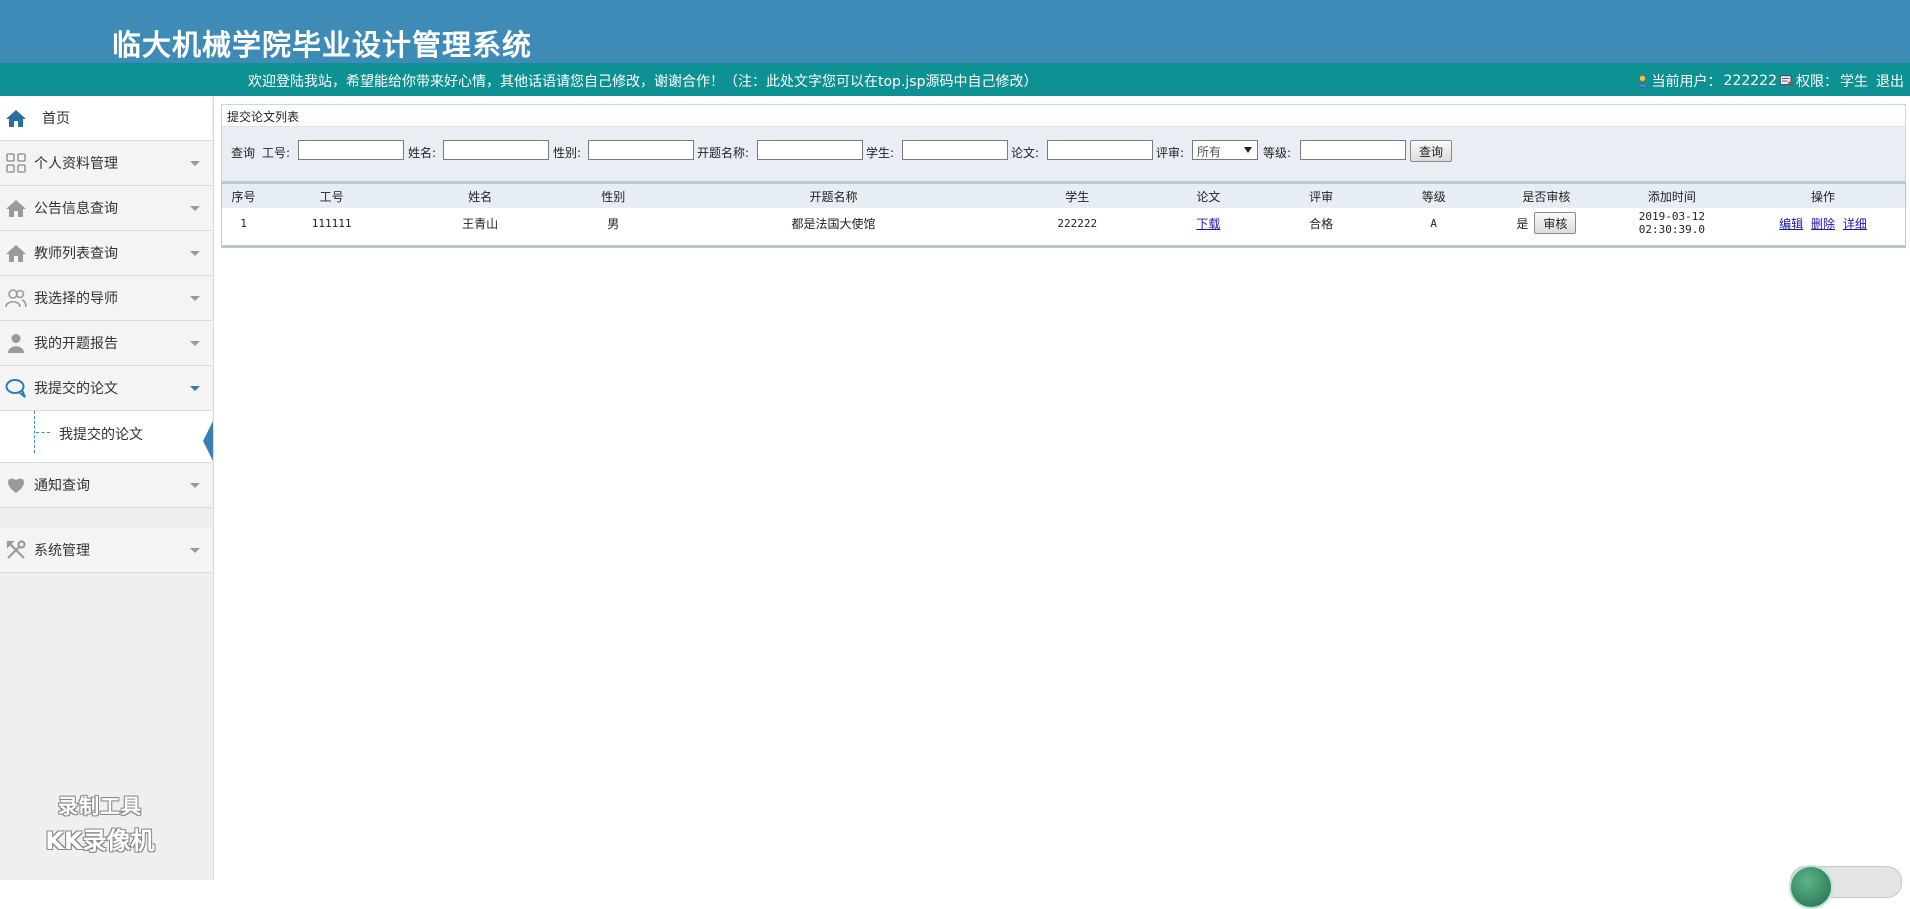 This screenshot has height=909, width=1910. Describe the element at coordinates (1077, 196) in the screenshot. I see `col-header: 学生` at that location.